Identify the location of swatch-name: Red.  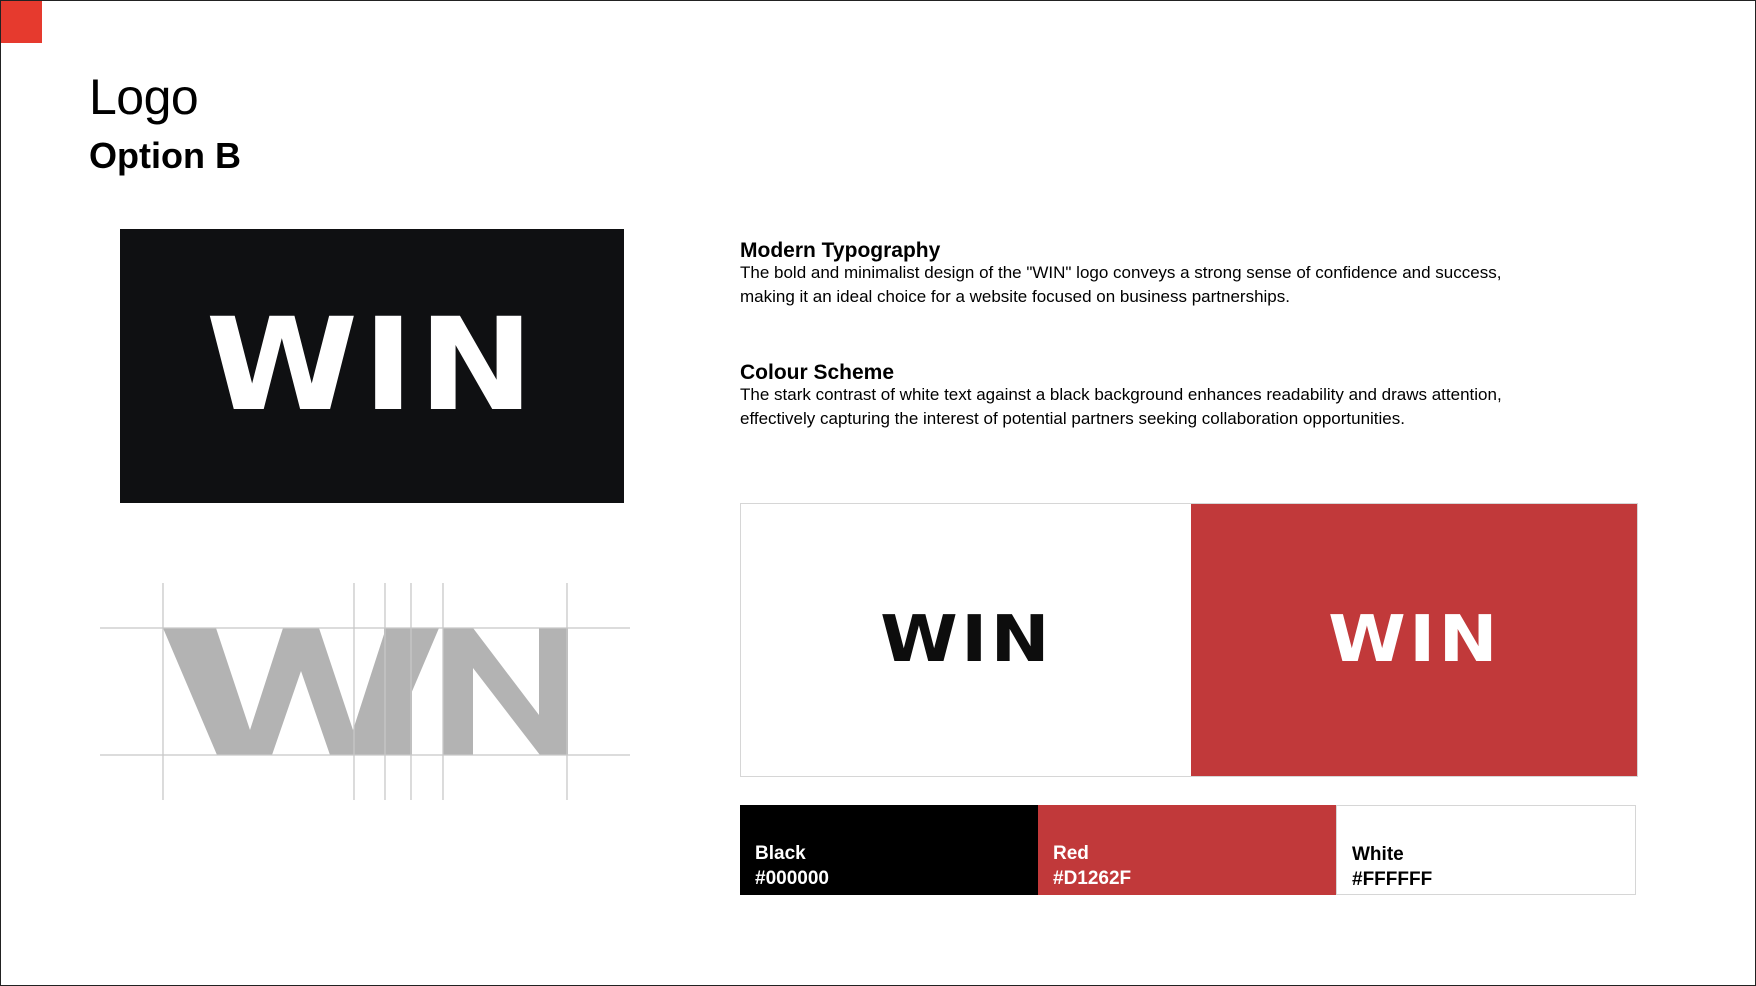
(1071, 853).